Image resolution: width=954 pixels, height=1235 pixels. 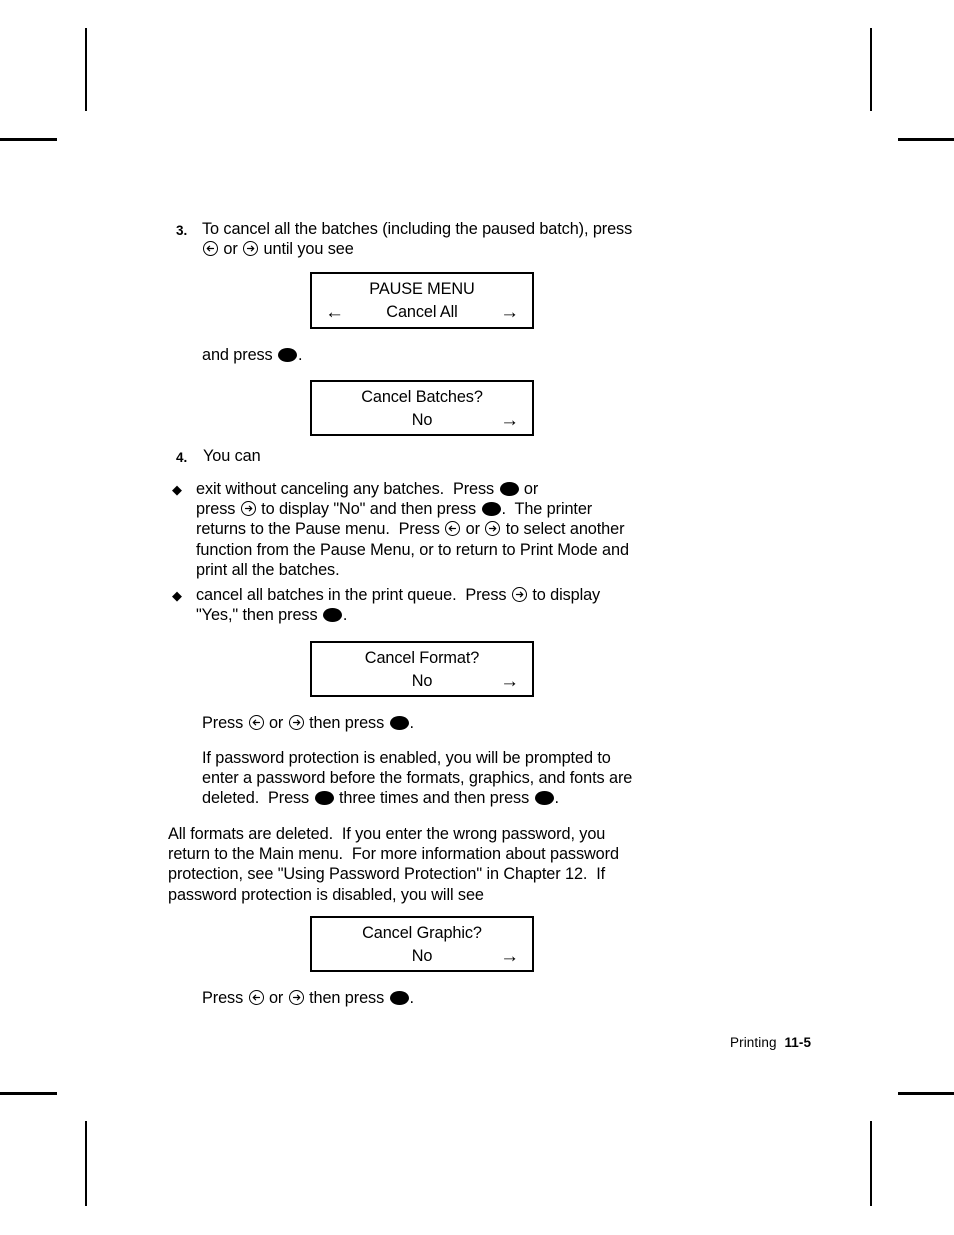 I want to click on press-arrows-text-1: Press or then press ., so click(x=308, y=723).